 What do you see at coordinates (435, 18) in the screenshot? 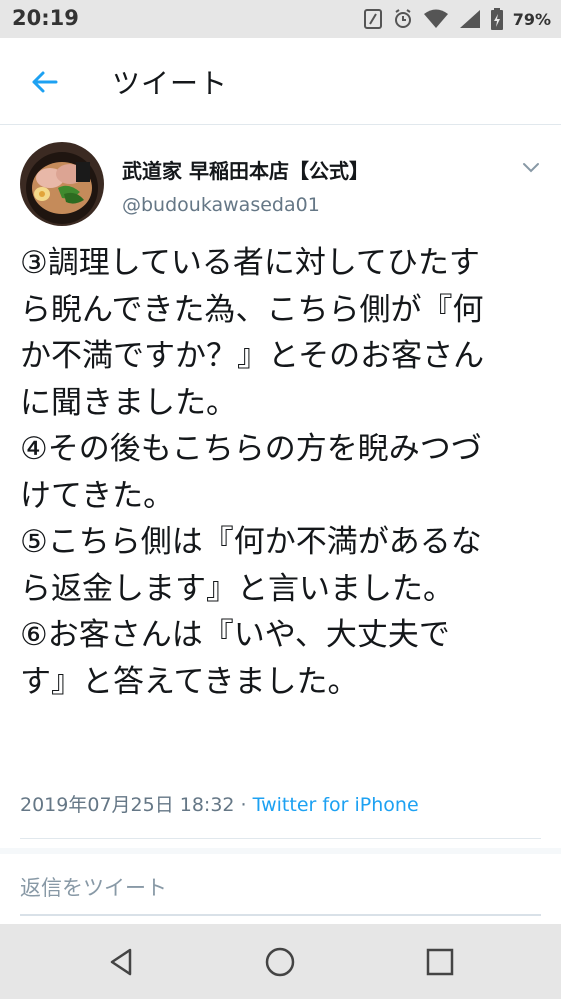
I see `wifi-icon` at bounding box center [435, 18].